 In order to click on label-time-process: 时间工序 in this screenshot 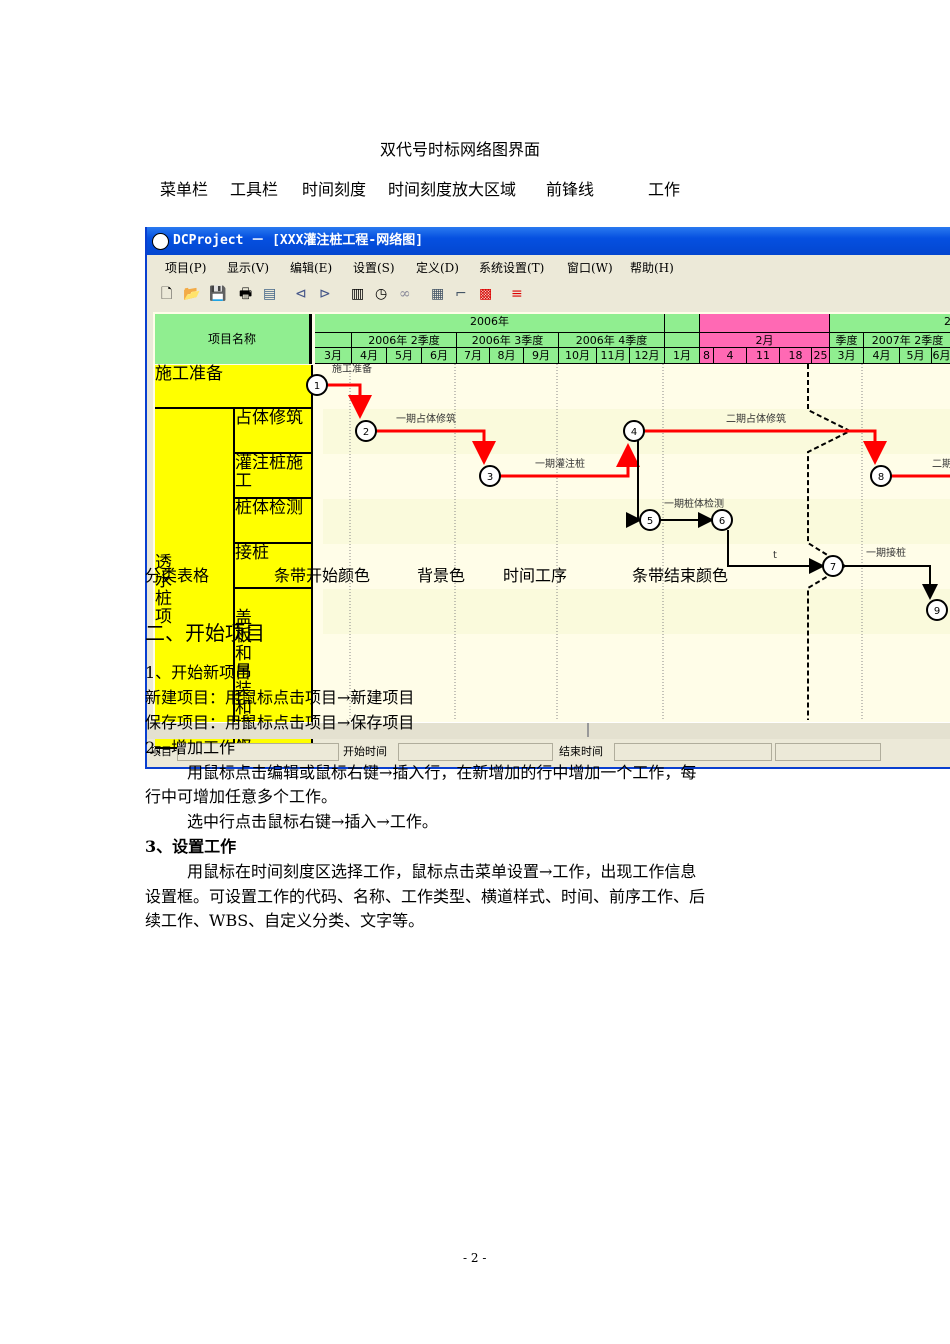, I will do `click(535, 575)`.